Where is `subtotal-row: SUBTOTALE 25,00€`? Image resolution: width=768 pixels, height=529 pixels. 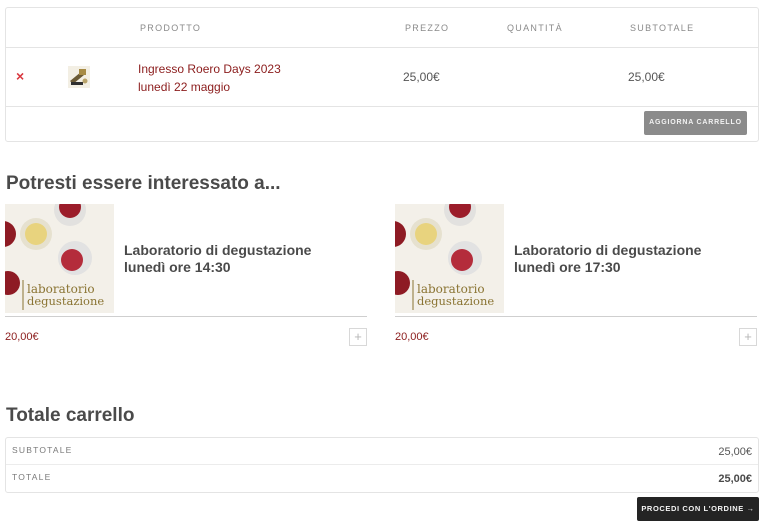 subtotal-row: SUBTOTALE 25,00€ is located at coordinates (382, 451).